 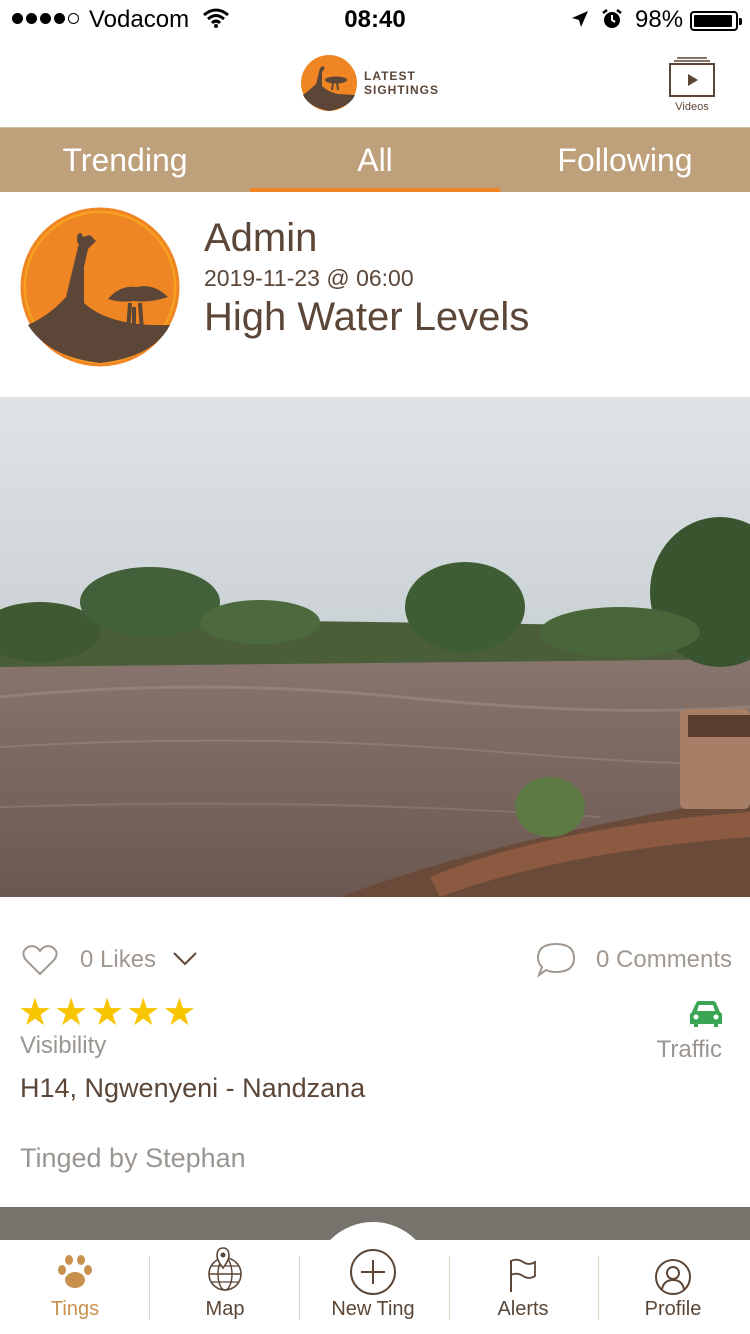 I want to click on status-bar: Vodacom 08:40 98%, so click(x=375, y=20).